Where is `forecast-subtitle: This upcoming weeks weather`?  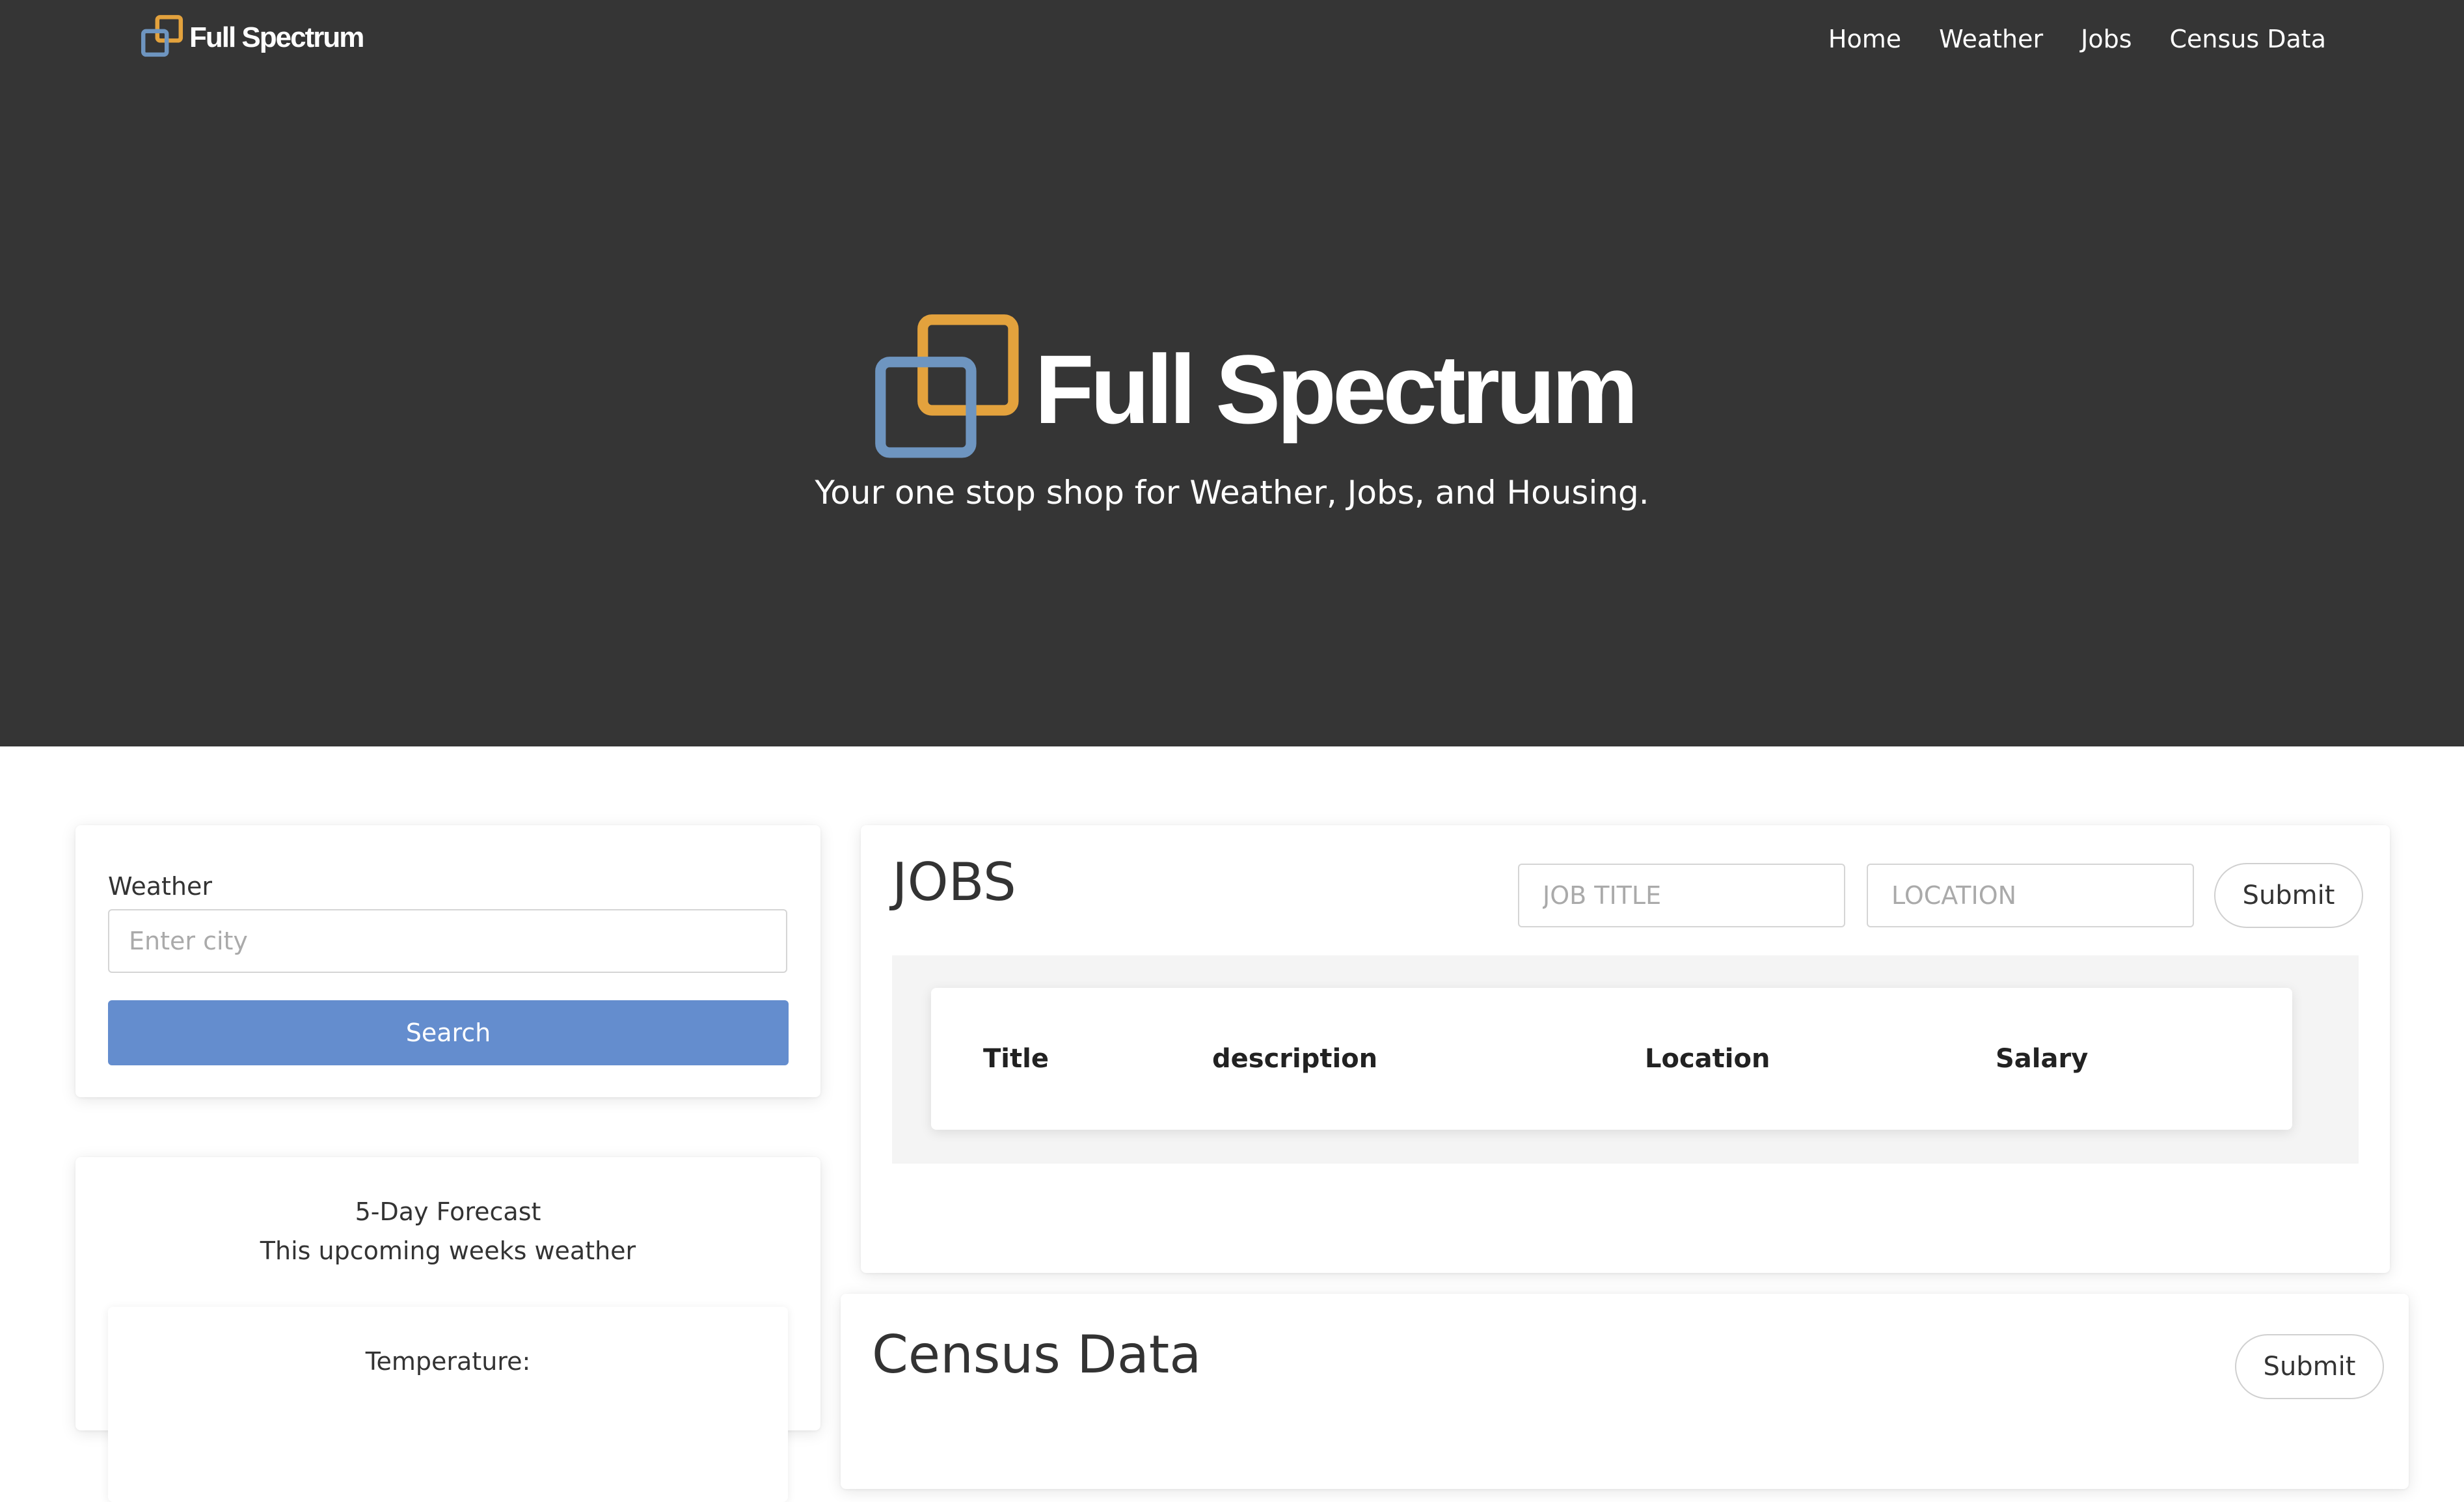 forecast-subtitle: This upcoming weeks weather is located at coordinates (448, 1250).